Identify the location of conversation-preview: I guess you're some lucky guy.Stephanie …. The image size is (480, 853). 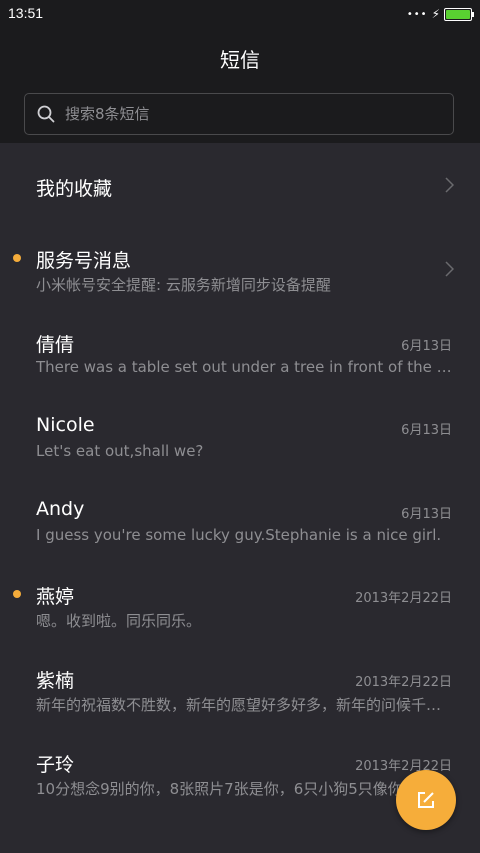
(239, 535).